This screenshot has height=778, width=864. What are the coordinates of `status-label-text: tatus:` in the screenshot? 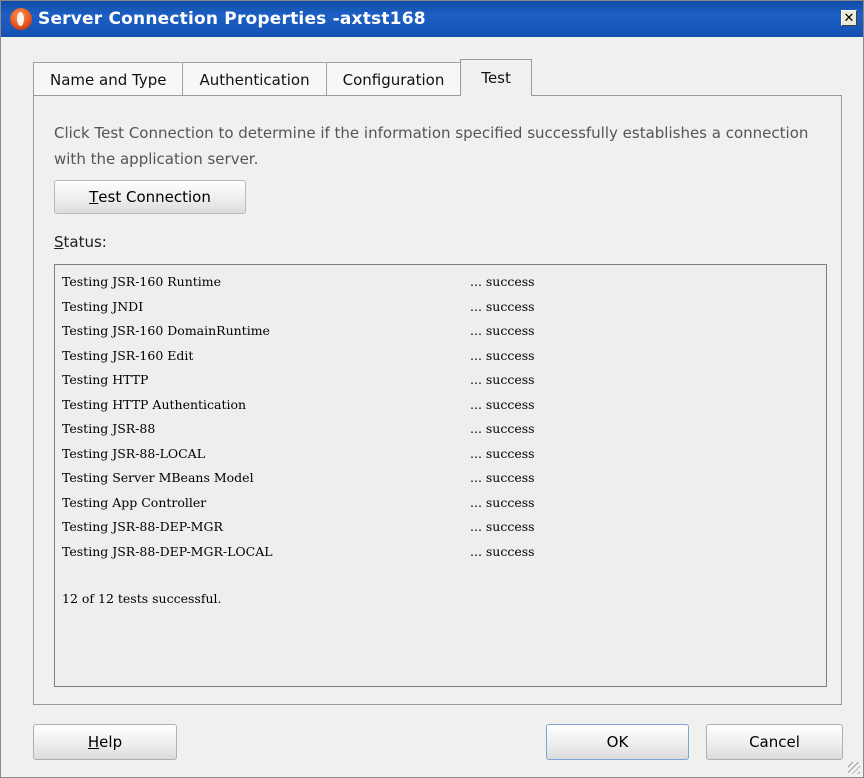 It's located at (85, 242).